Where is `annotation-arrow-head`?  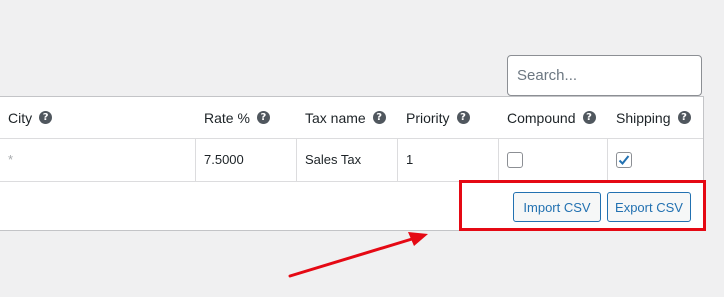 annotation-arrow-head is located at coordinates (418, 239).